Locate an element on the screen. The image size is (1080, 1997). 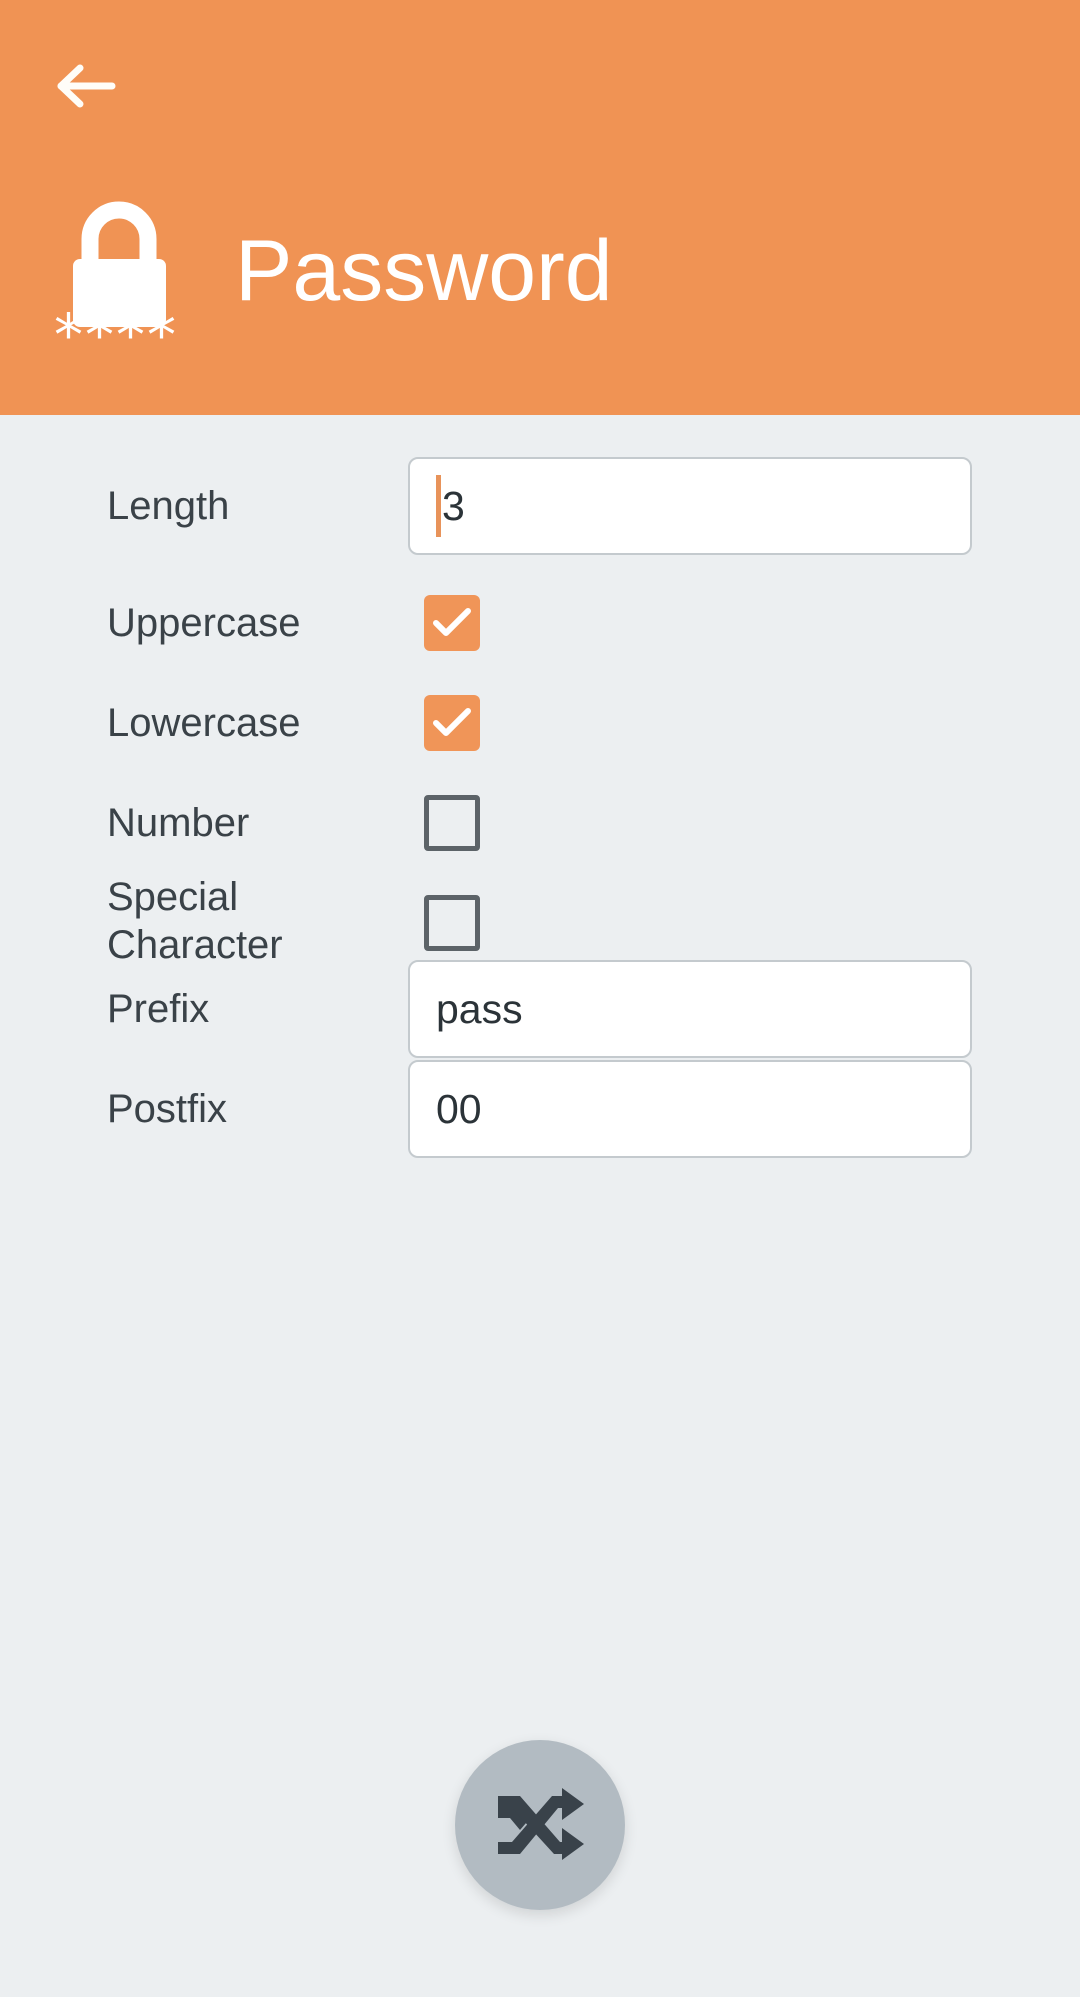
checkbox-number is located at coordinates (452, 823).